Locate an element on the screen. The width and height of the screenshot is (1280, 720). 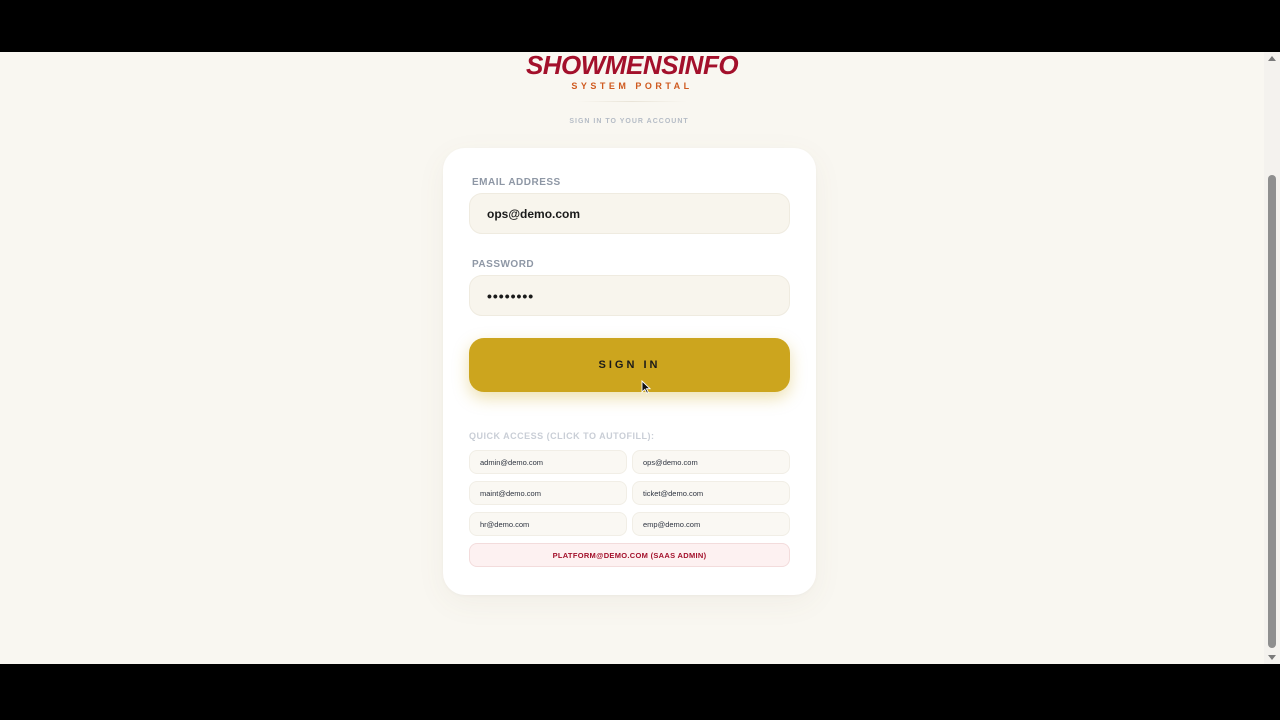
sign-in-tagline: SIGN IN TO YOUR ACCOUNT is located at coordinates (629, 121).